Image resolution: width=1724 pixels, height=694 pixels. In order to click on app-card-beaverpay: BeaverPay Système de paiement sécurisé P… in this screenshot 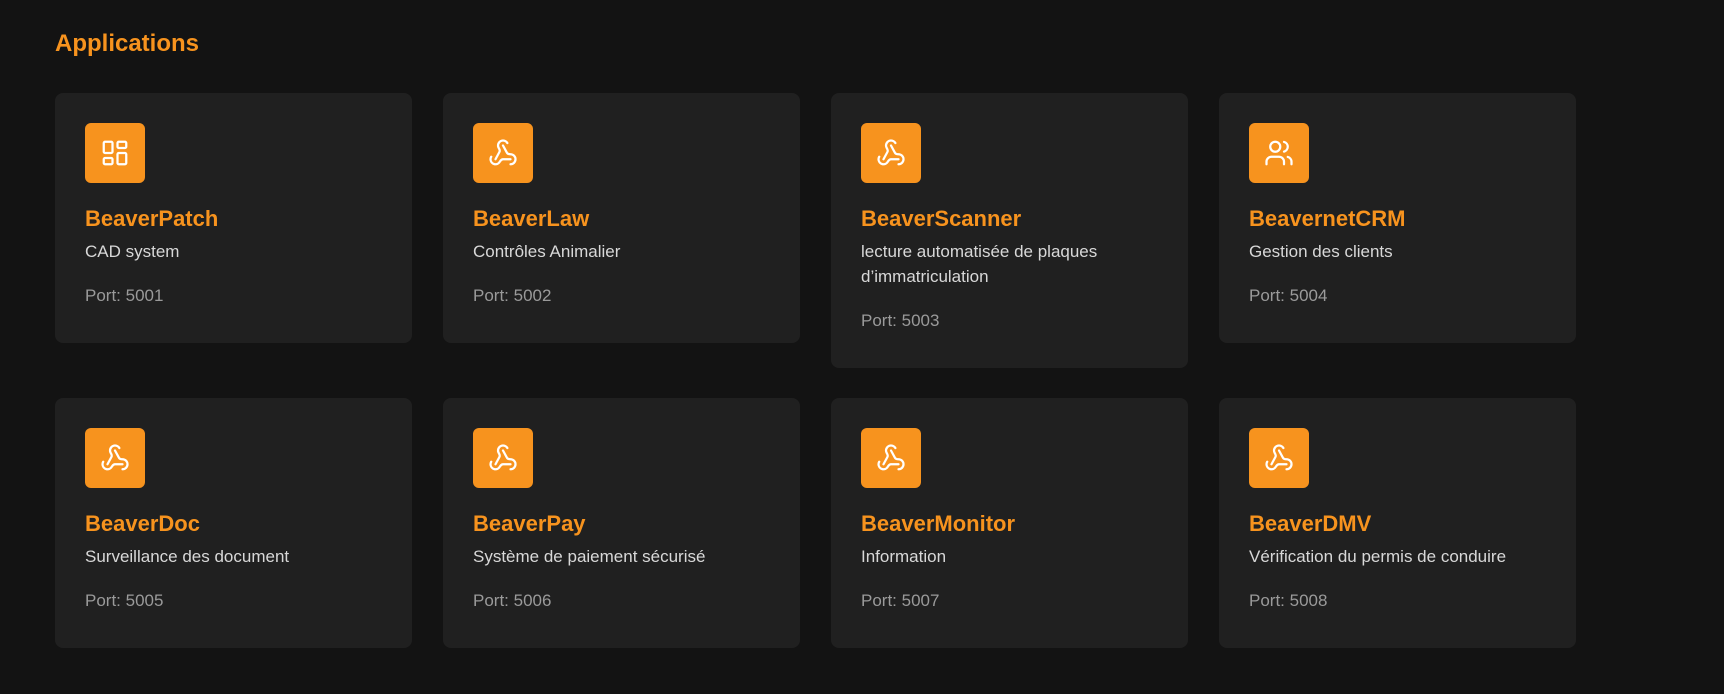, I will do `click(621, 523)`.